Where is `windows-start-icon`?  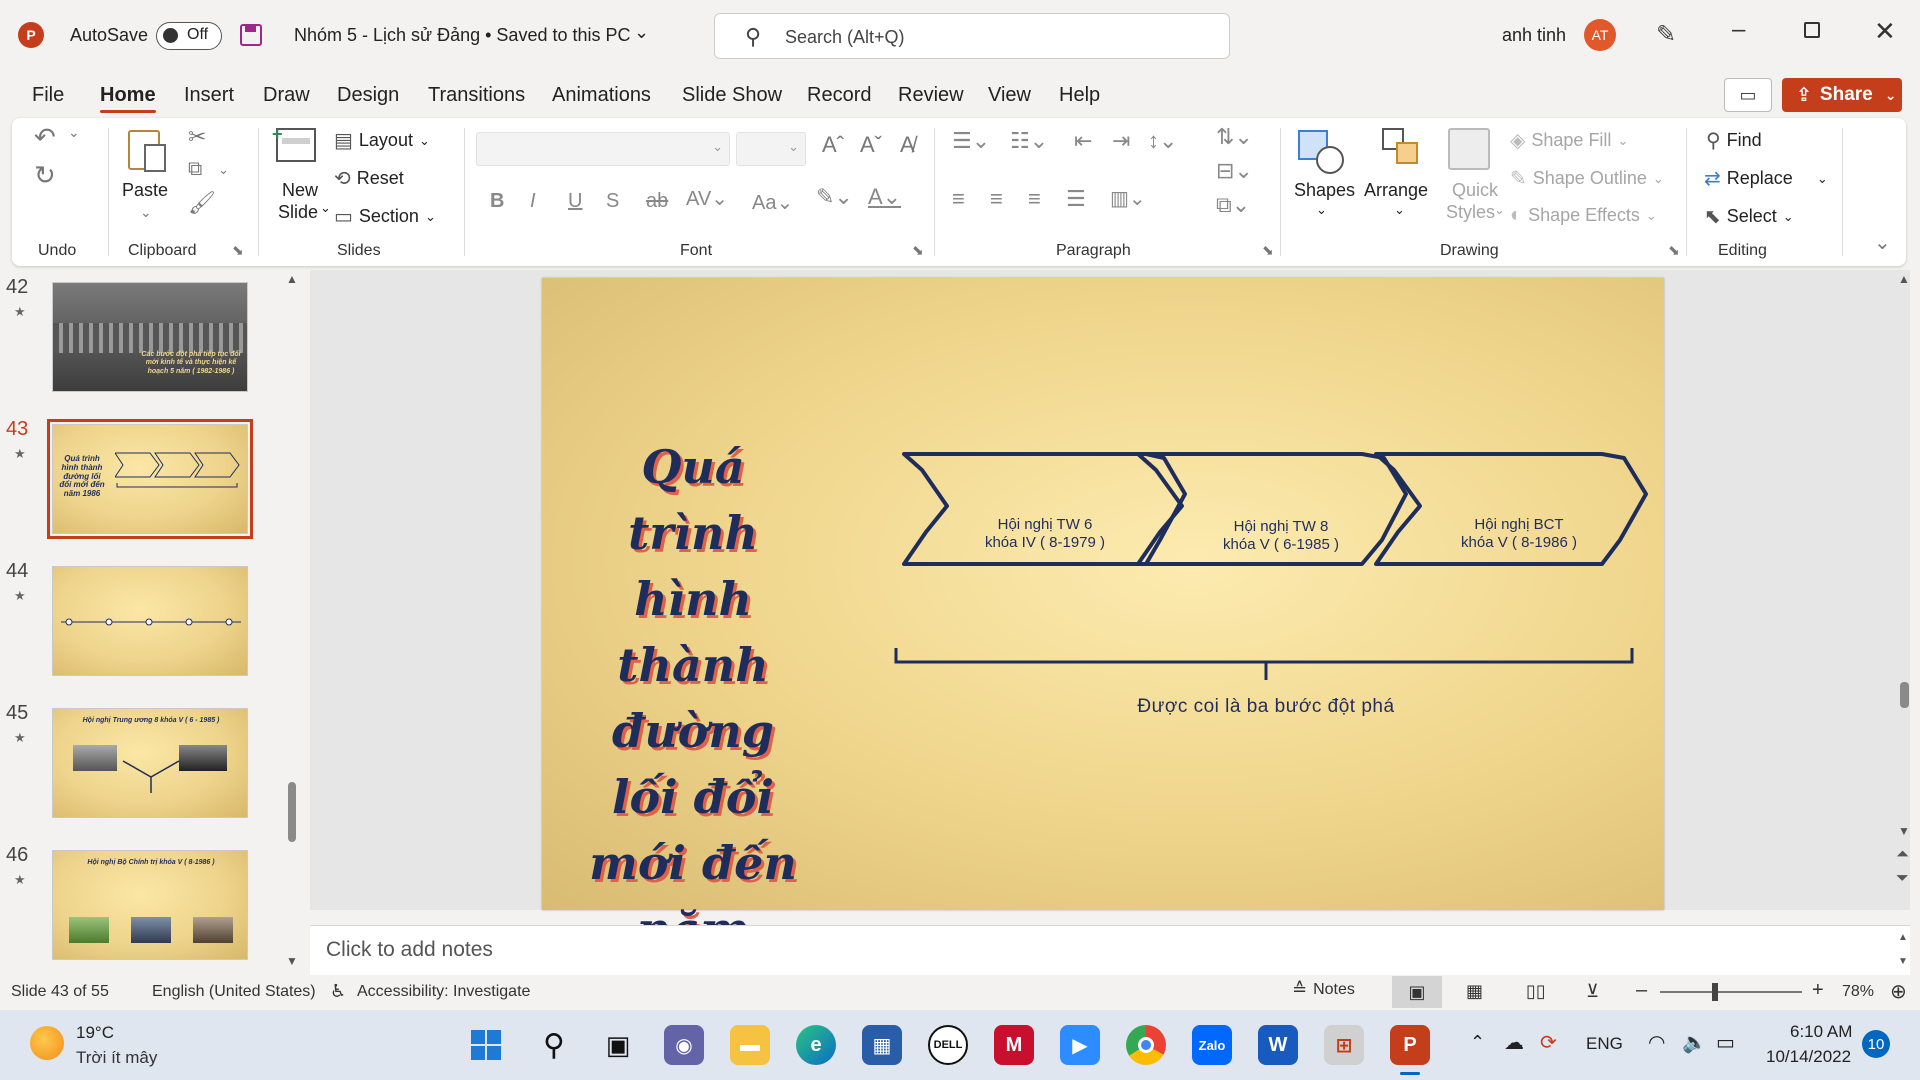
windows-start-icon is located at coordinates (486, 1045).